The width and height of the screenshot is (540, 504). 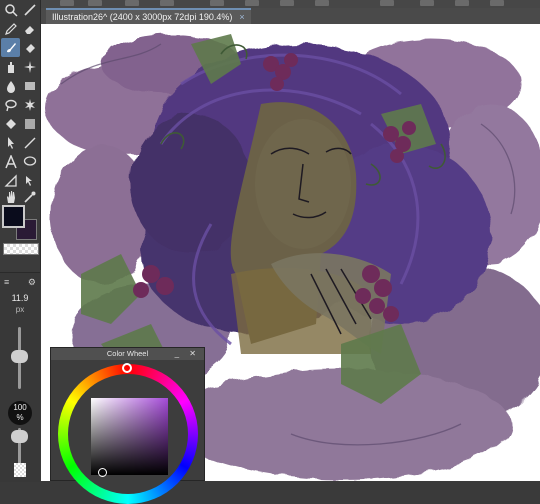 What do you see at coordinates (29, 28) in the screenshot?
I see `eraser-tool-icon` at bounding box center [29, 28].